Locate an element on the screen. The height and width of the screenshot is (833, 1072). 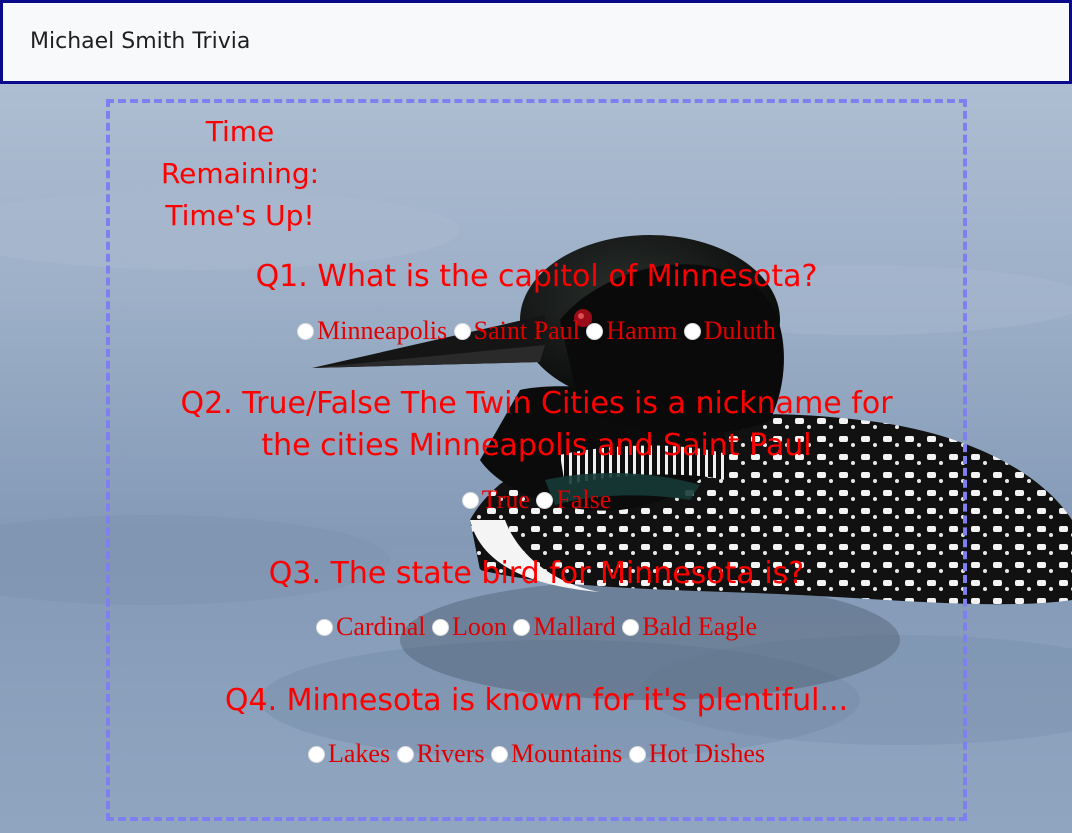
answer-option: Hot Dishes is located at coordinates (696, 754).